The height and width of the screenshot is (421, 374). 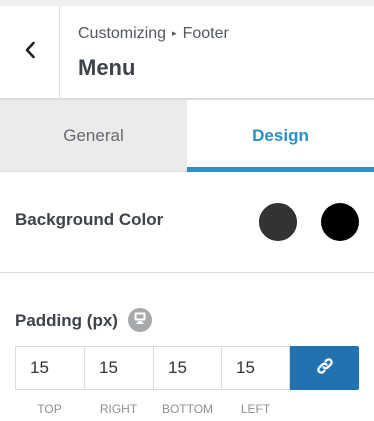 What do you see at coordinates (107, 67) in the screenshot?
I see `page-title: Menu` at bounding box center [107, 67].